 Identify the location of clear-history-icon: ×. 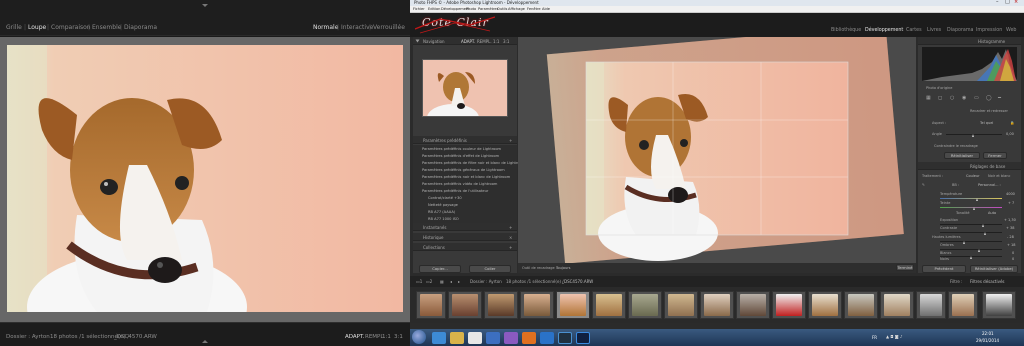
(510, 237).